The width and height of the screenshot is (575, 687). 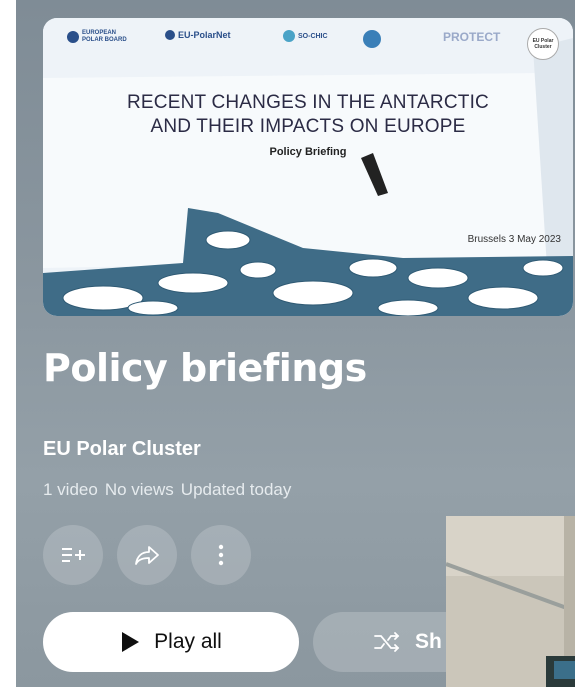 I want to click on logo-protect: PROTECT, so click(x=472, y=37).